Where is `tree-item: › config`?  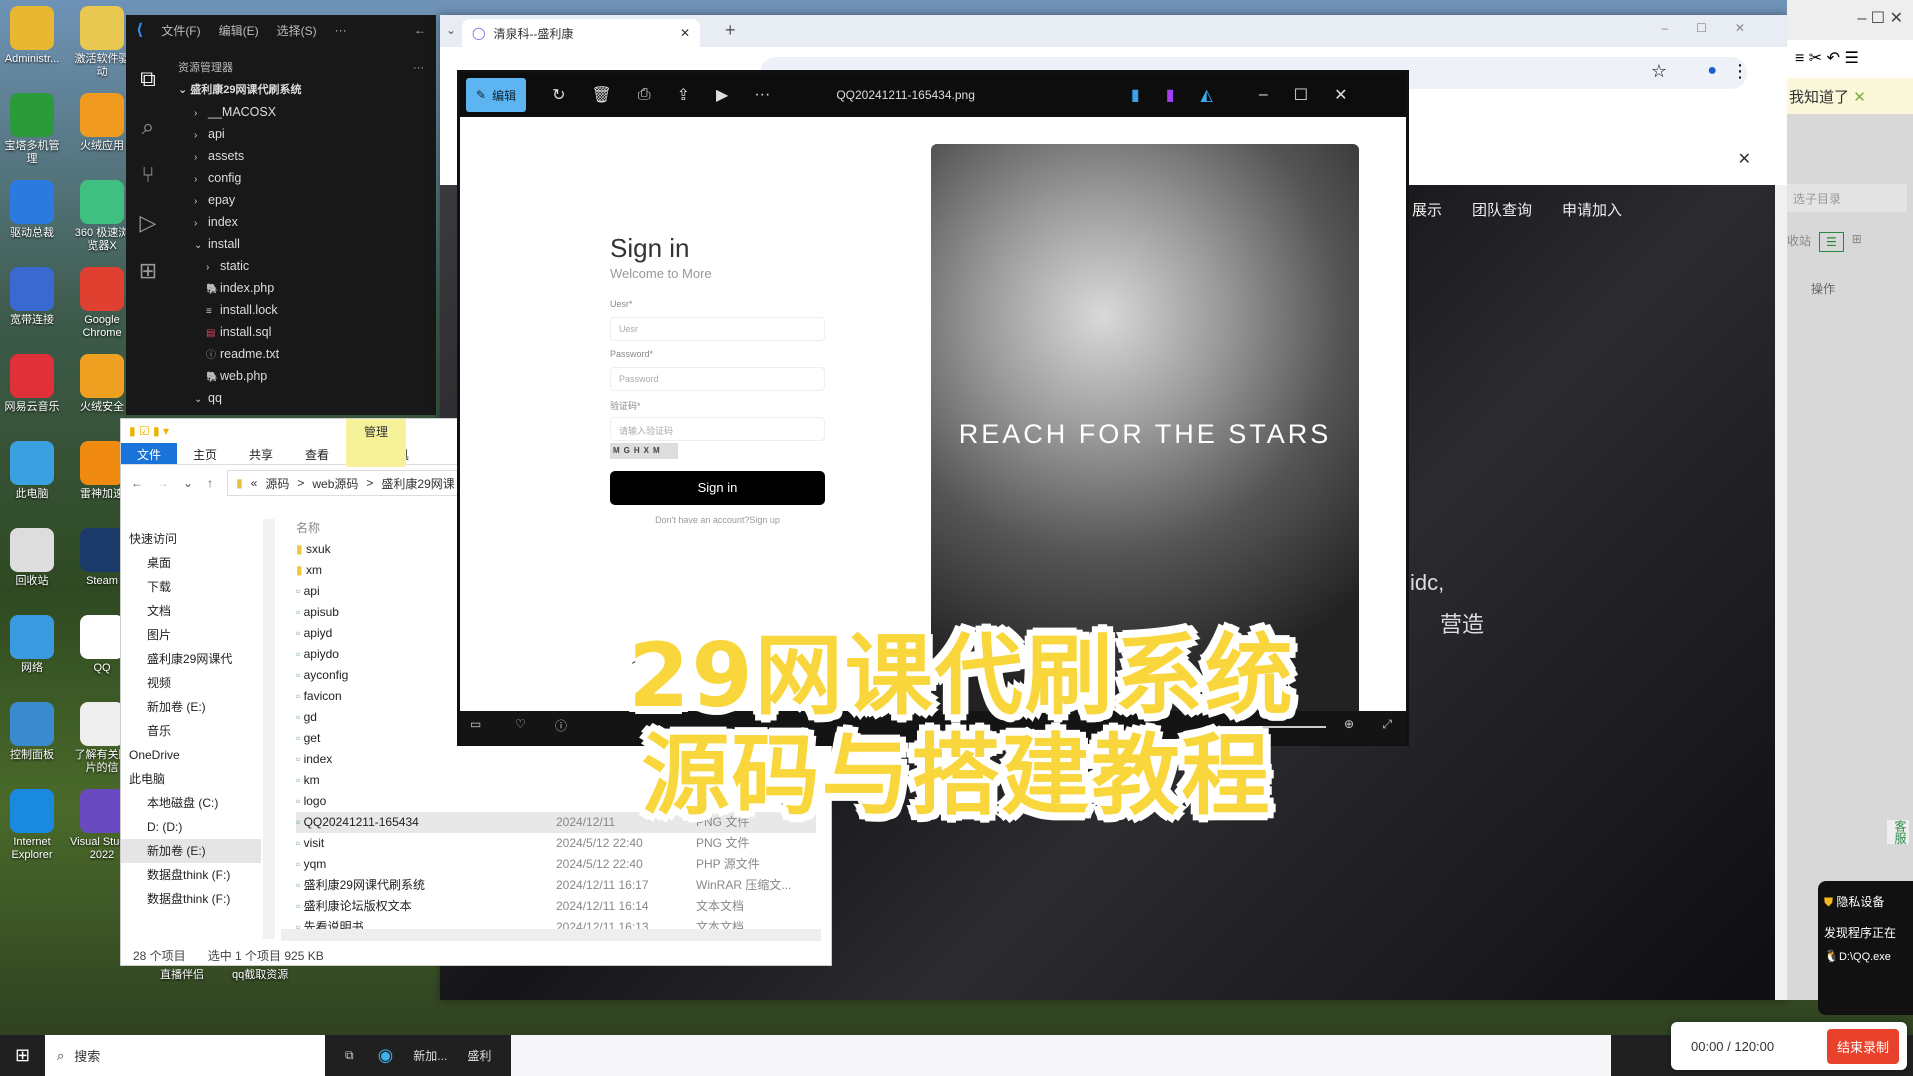
tree-item: › config is located at coordinates (307, 178).